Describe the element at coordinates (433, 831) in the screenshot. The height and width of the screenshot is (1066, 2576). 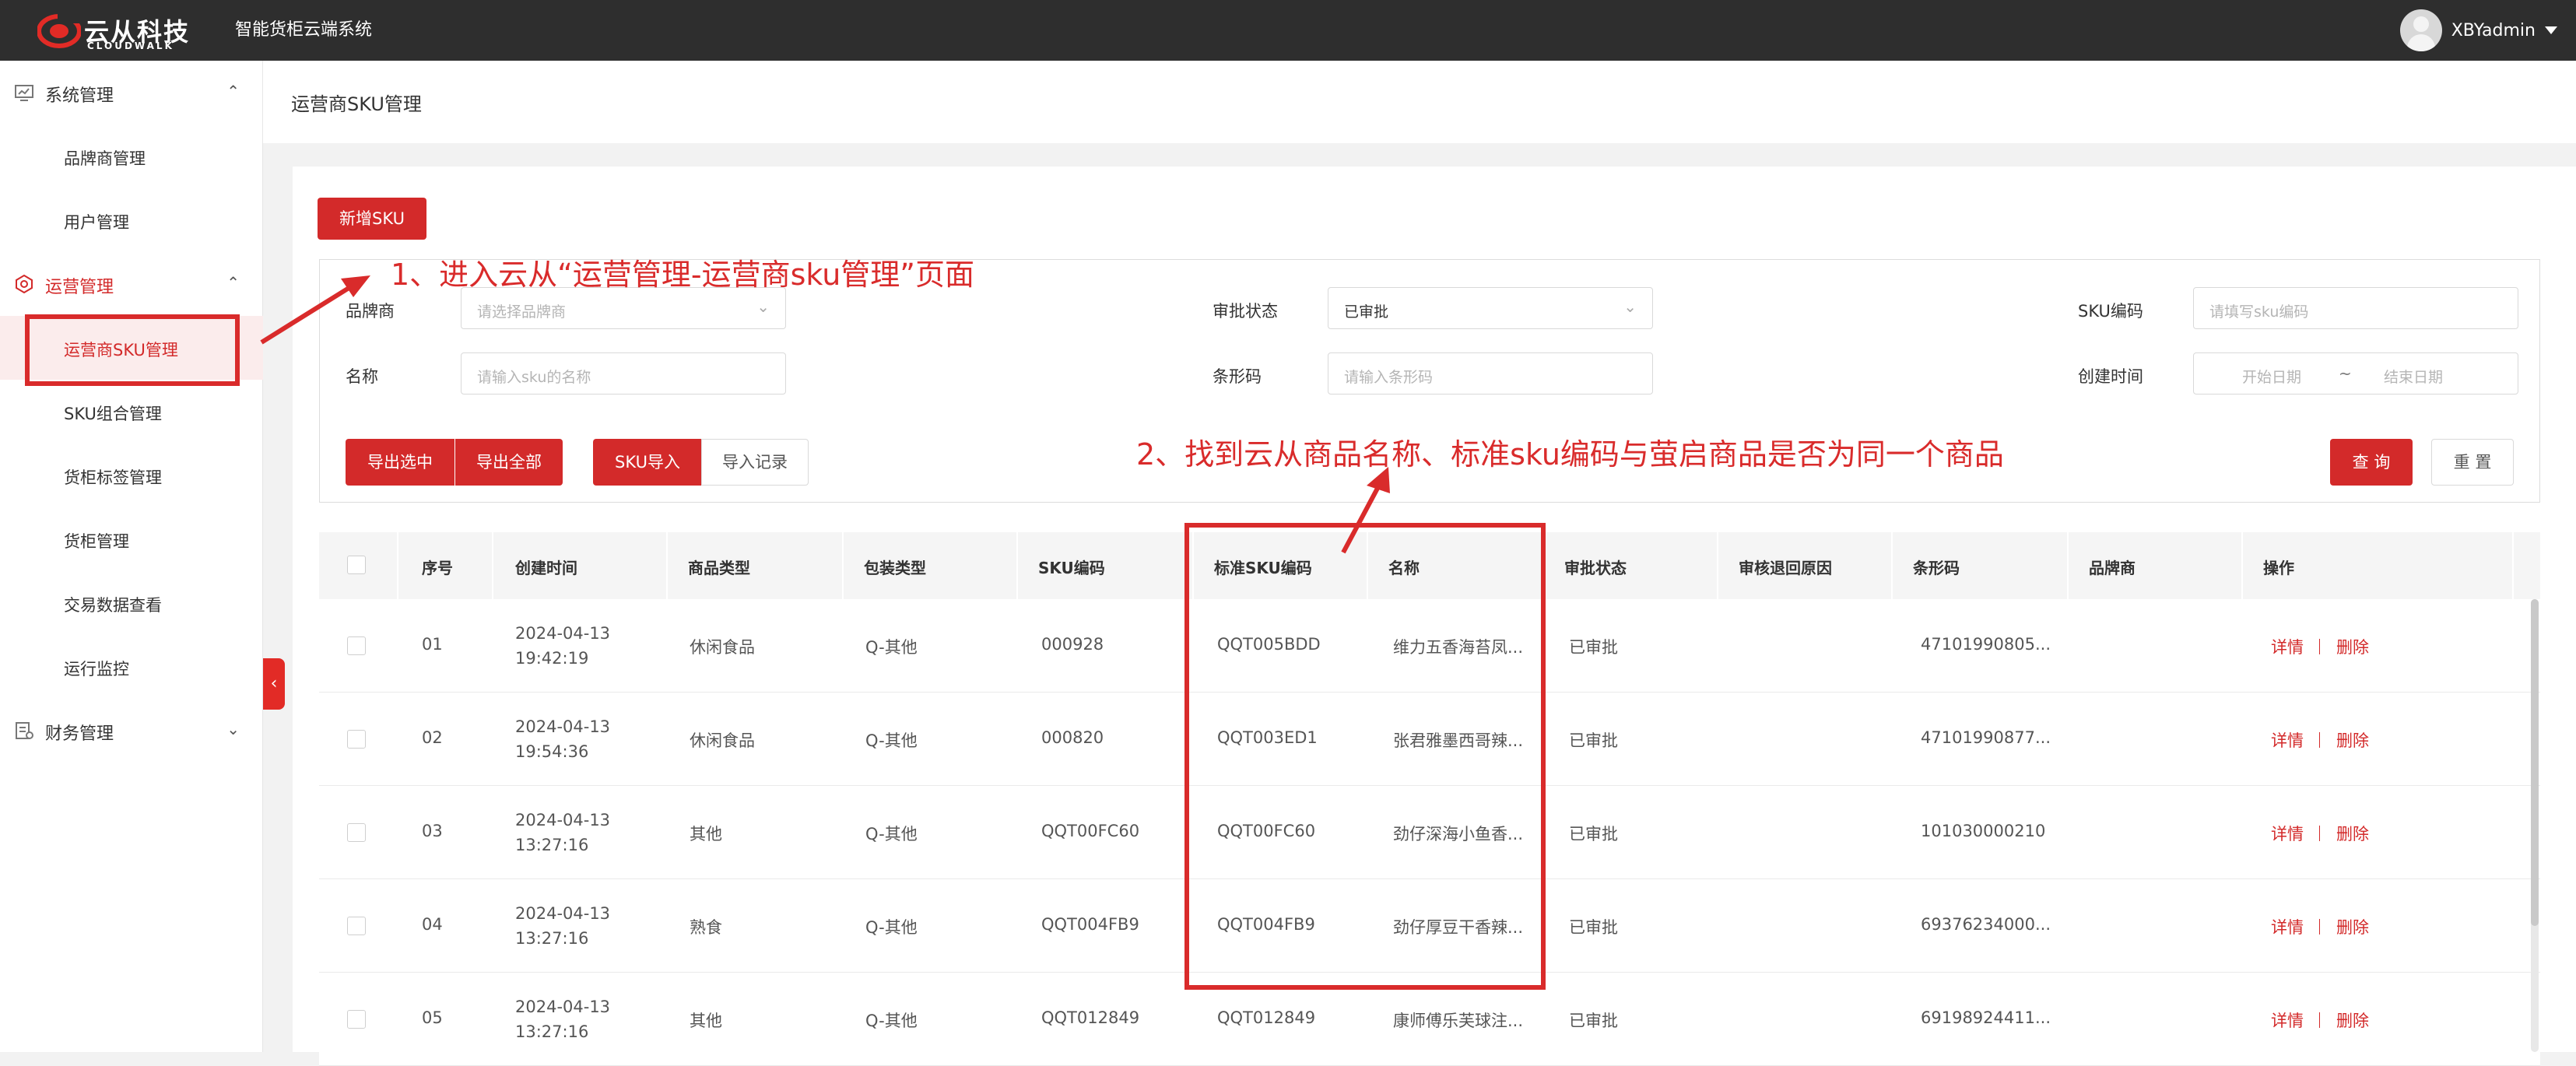
I see `cell-no: 03` at that location.